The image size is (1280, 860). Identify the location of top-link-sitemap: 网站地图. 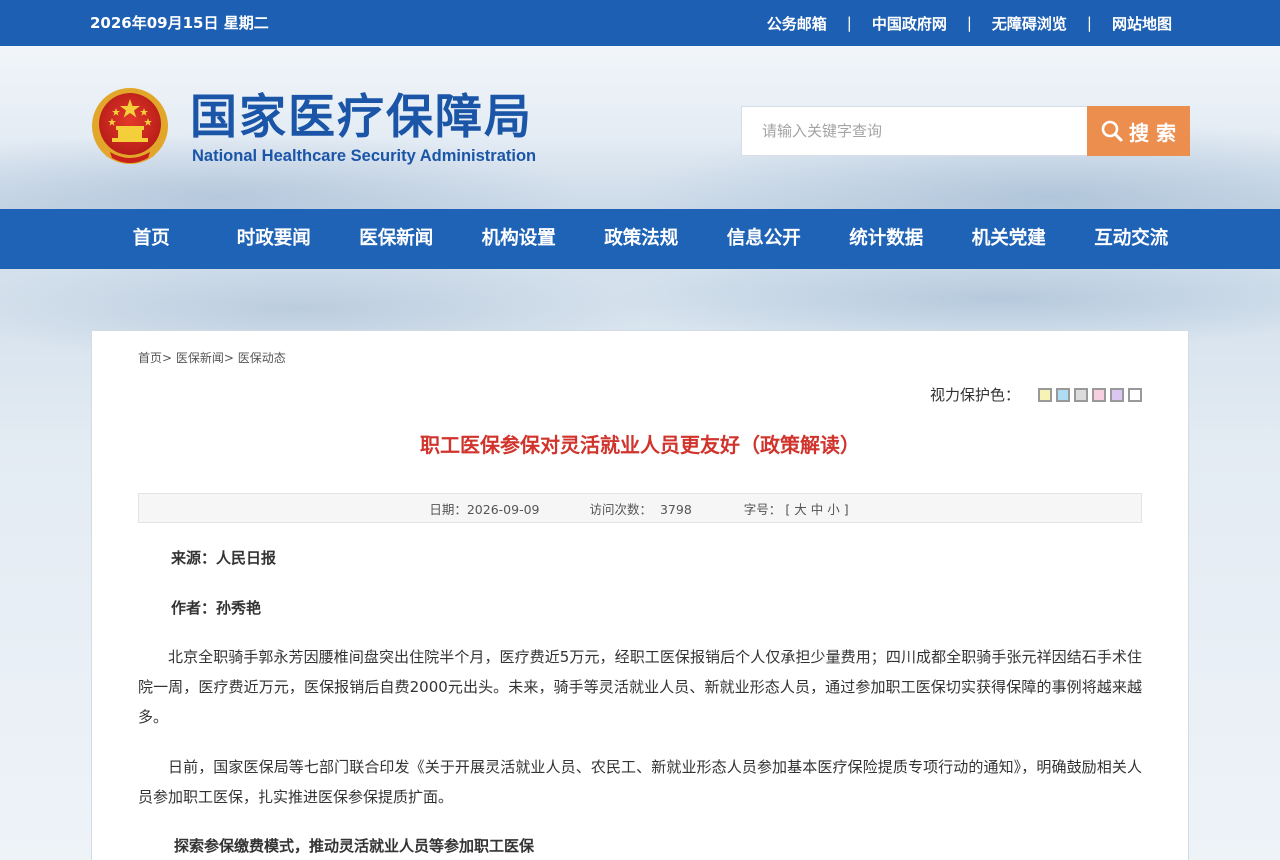
(1142, 23).